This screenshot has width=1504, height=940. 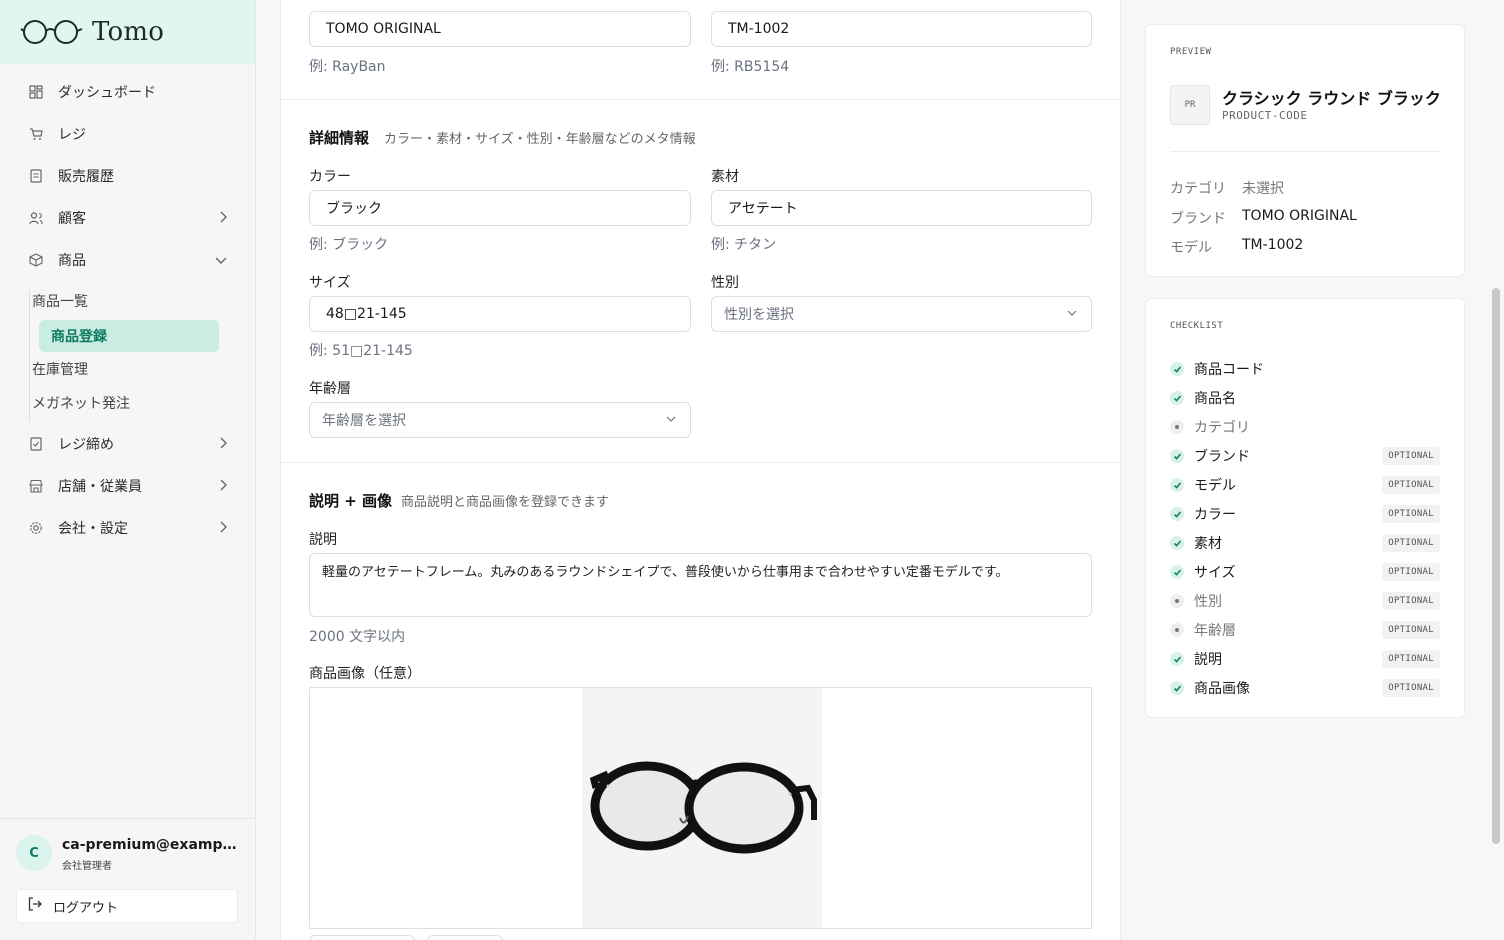 What do you see at coordinates (1215, 515) in the screenshot?
I see `checklist-item-label: カラー` at bounding box center [1215, 515].